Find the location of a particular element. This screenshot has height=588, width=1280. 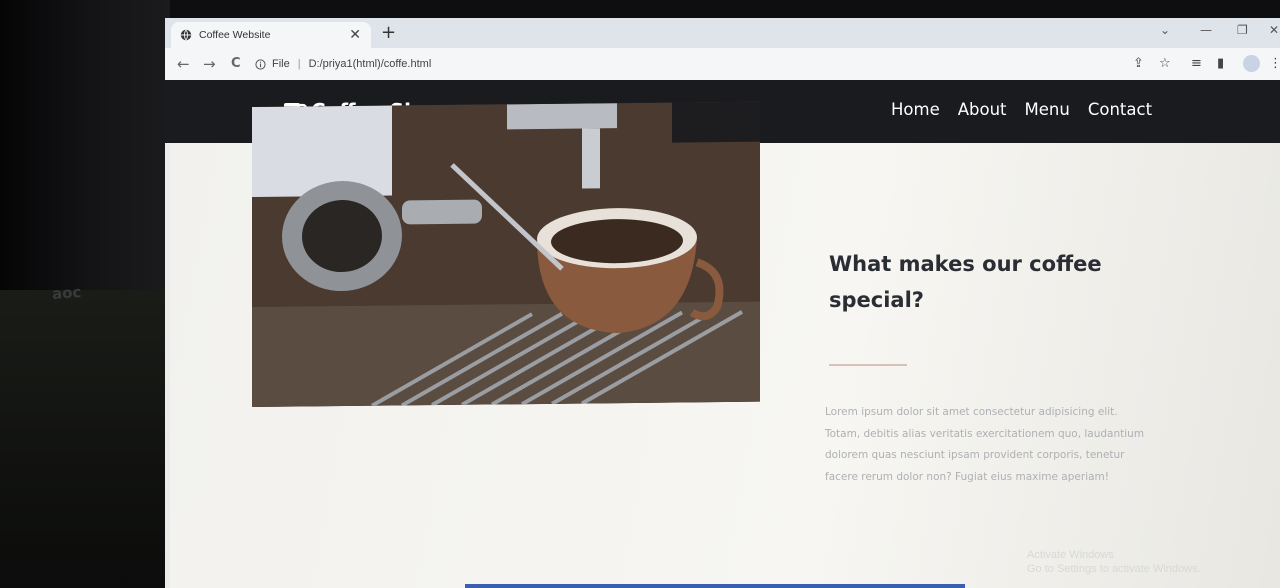

new-tab-button: + is located at coordinates (388, 32).